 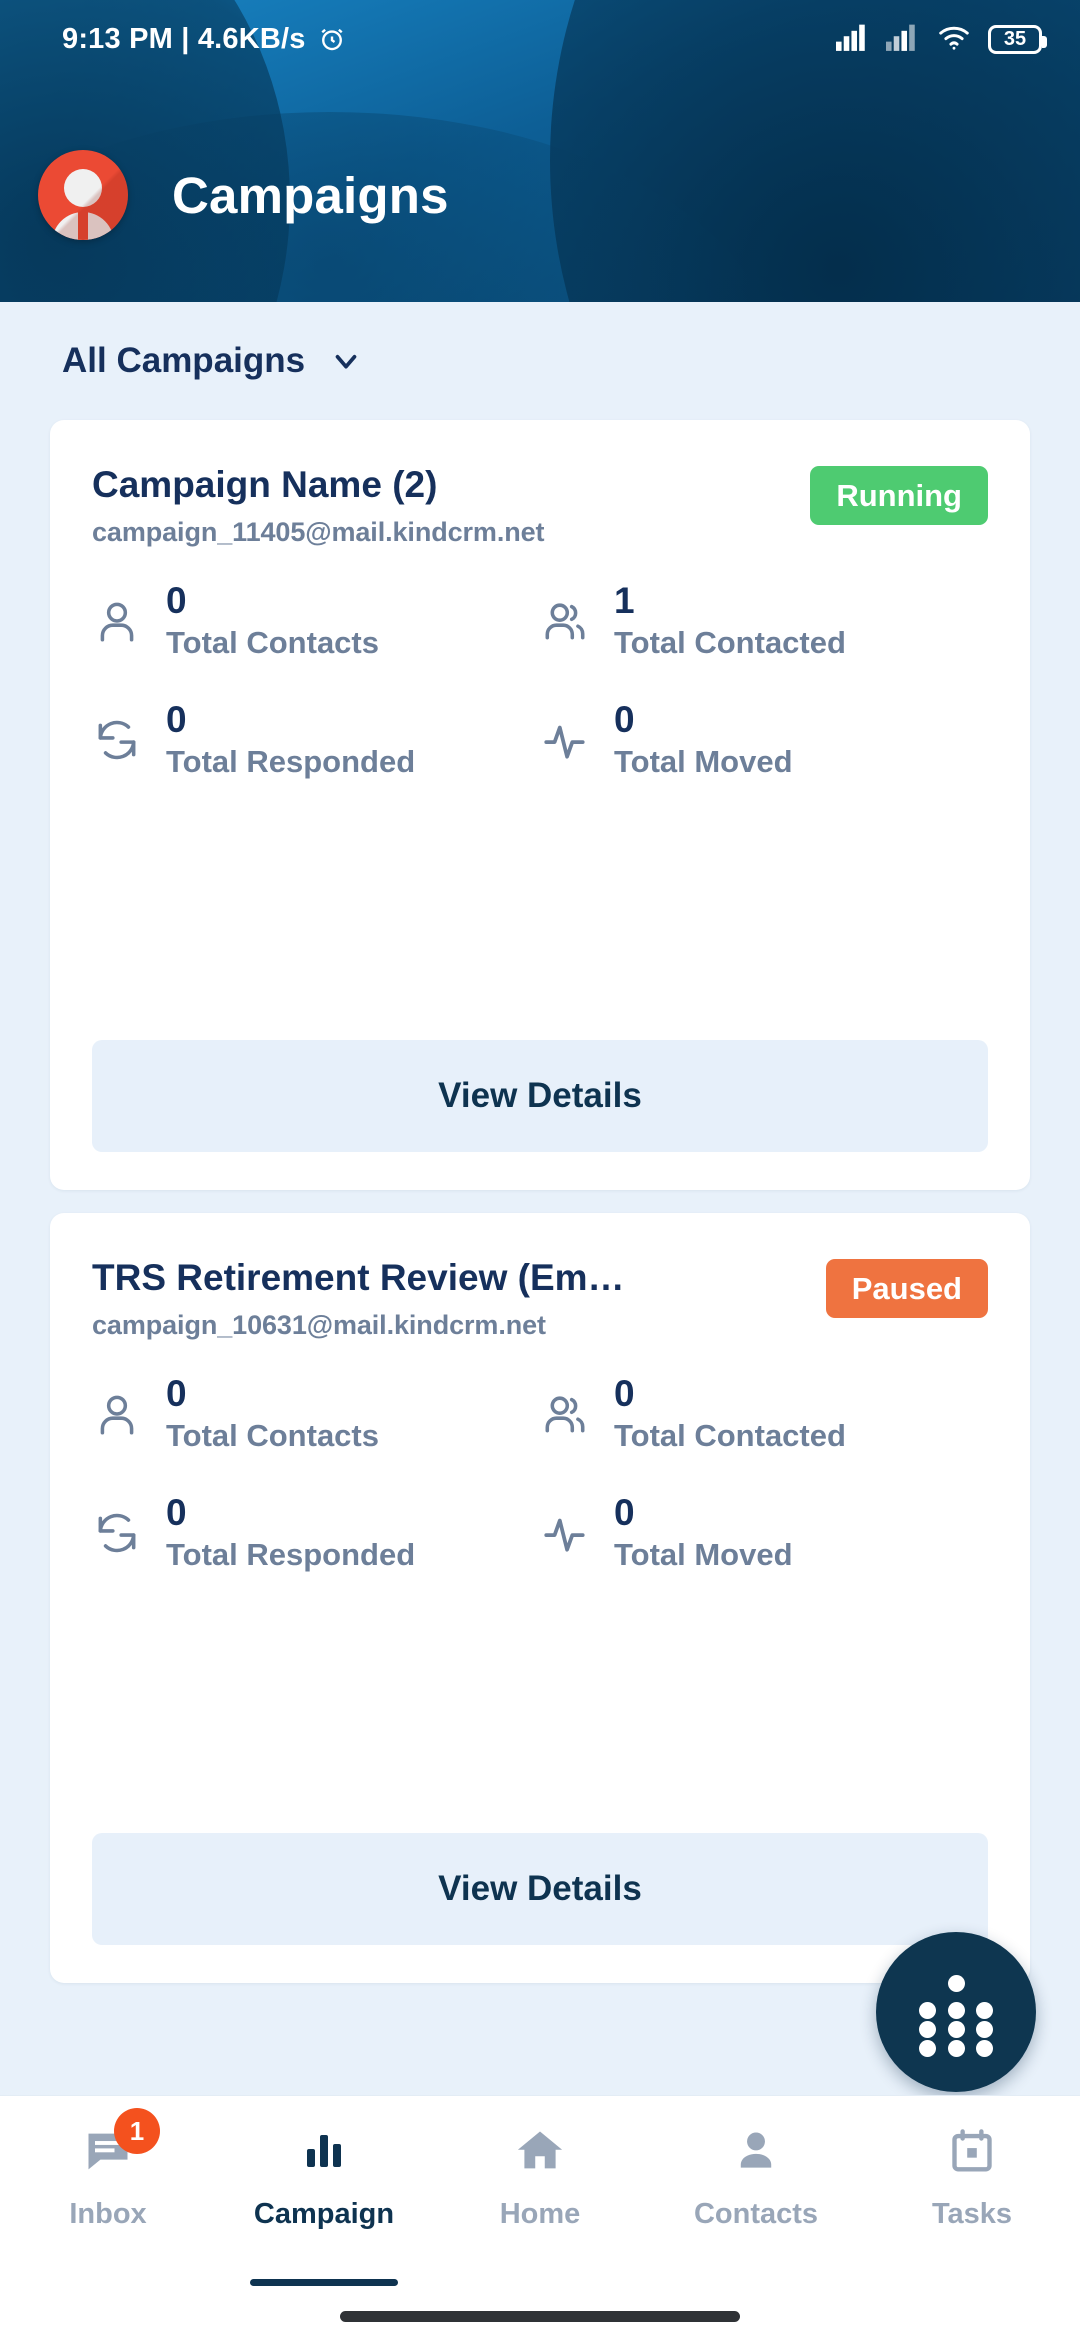 I want to click on home-icon, so click(x=540, y=2151).